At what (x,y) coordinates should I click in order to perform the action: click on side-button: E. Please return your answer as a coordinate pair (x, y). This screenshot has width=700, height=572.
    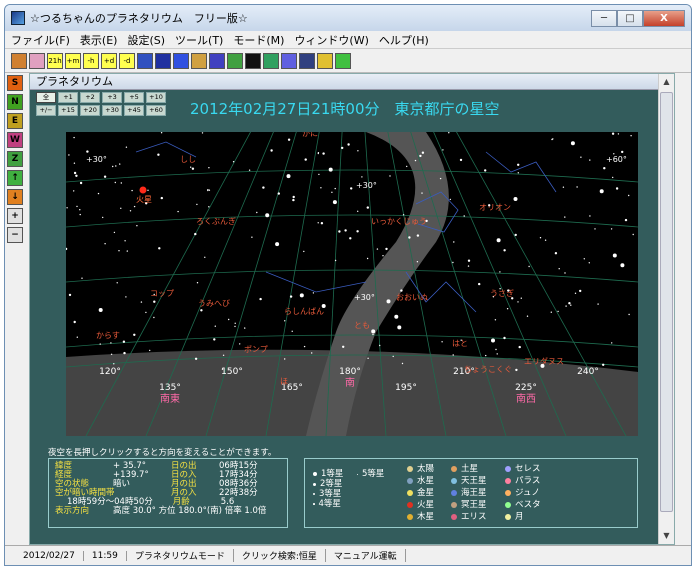
    Looking at the image, I should click on (15, 121).